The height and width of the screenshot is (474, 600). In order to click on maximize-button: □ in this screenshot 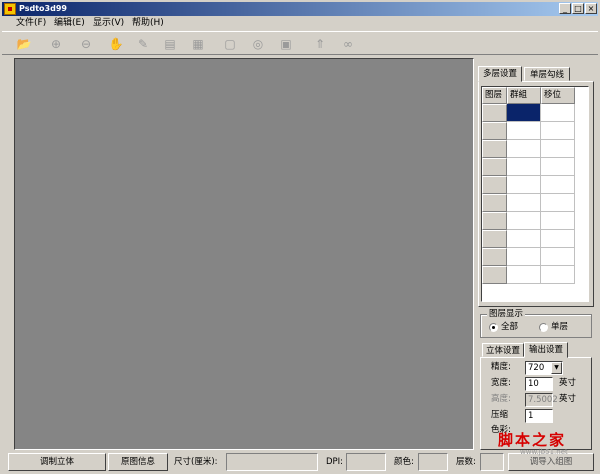, I will do `click(578, 8)`.